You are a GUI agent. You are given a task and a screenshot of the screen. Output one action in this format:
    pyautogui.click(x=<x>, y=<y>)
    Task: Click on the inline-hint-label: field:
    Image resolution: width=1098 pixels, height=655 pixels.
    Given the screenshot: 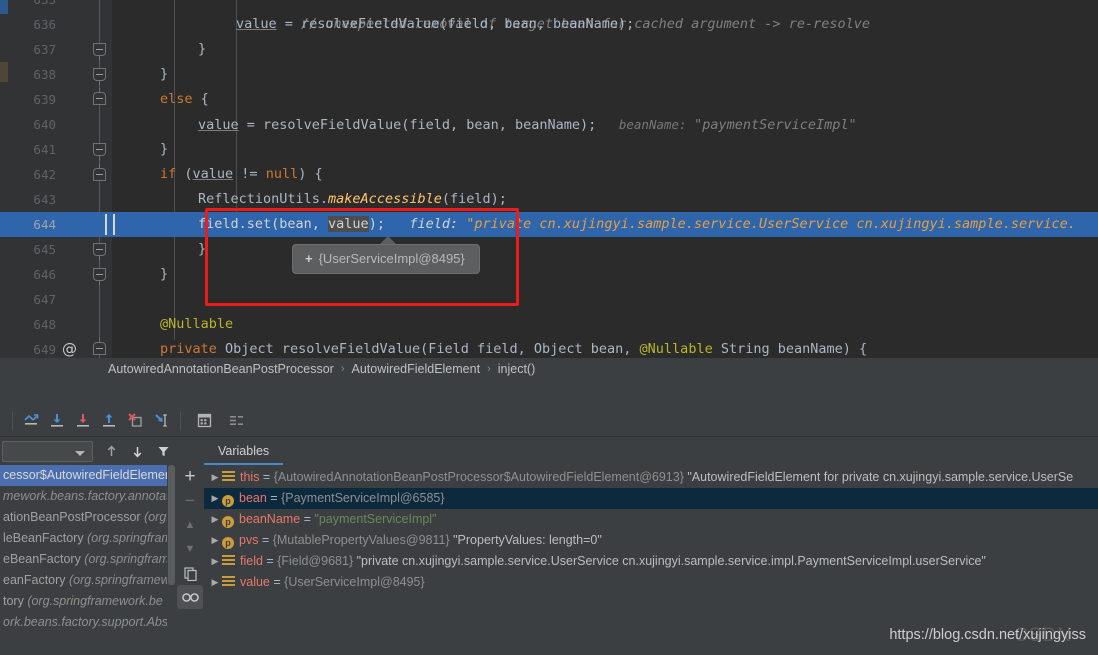 What is the action you would take?
    pyautogui.click(x=433, y=224)
    